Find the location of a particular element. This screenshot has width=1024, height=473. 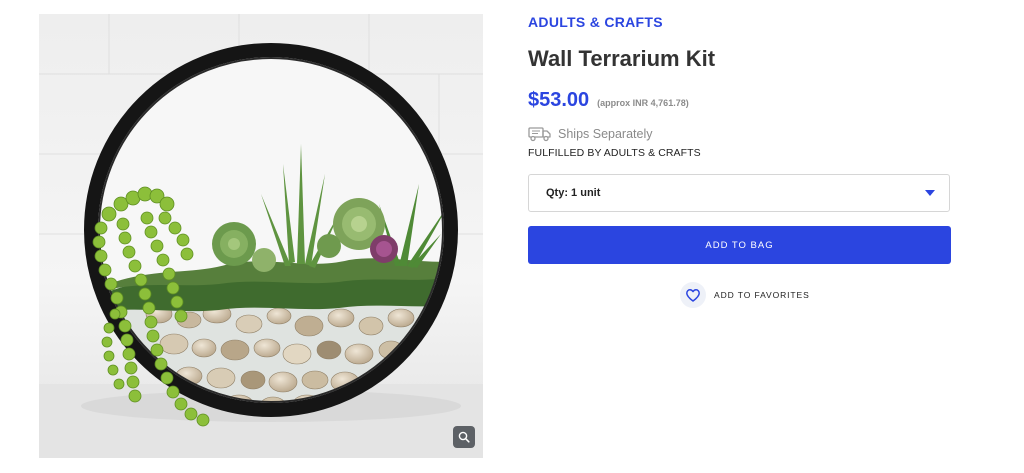

price-row: $53.00 (approx INR 4,761.78) is located at coordinates (608, 100).